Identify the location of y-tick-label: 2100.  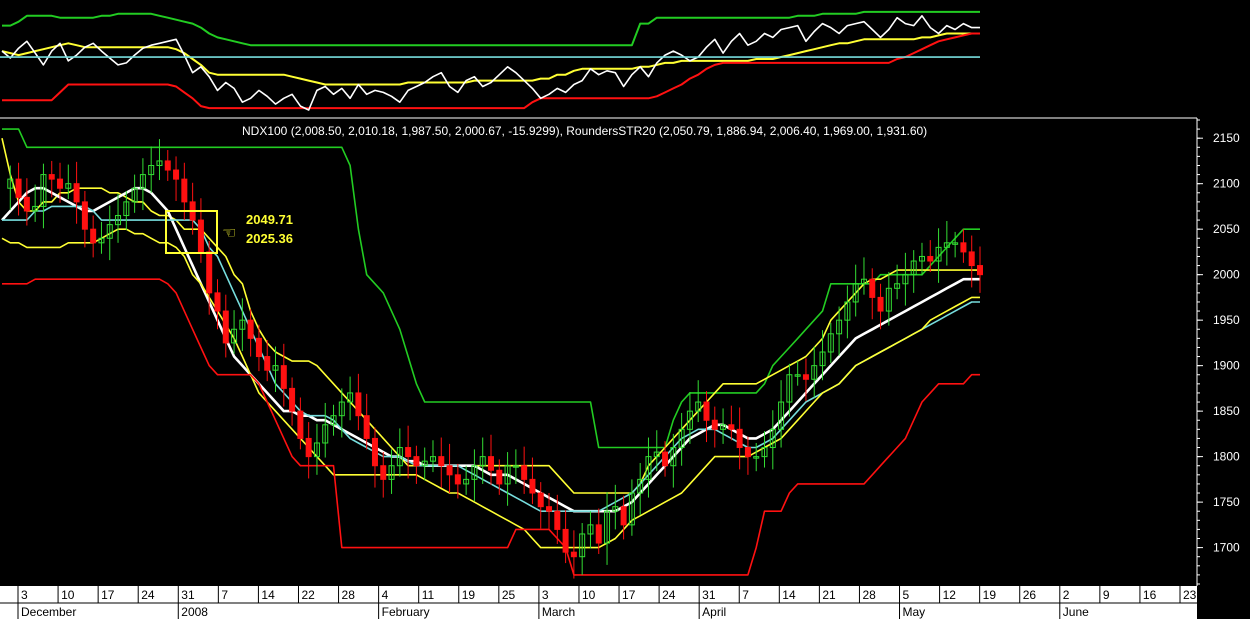
(1226, 184).